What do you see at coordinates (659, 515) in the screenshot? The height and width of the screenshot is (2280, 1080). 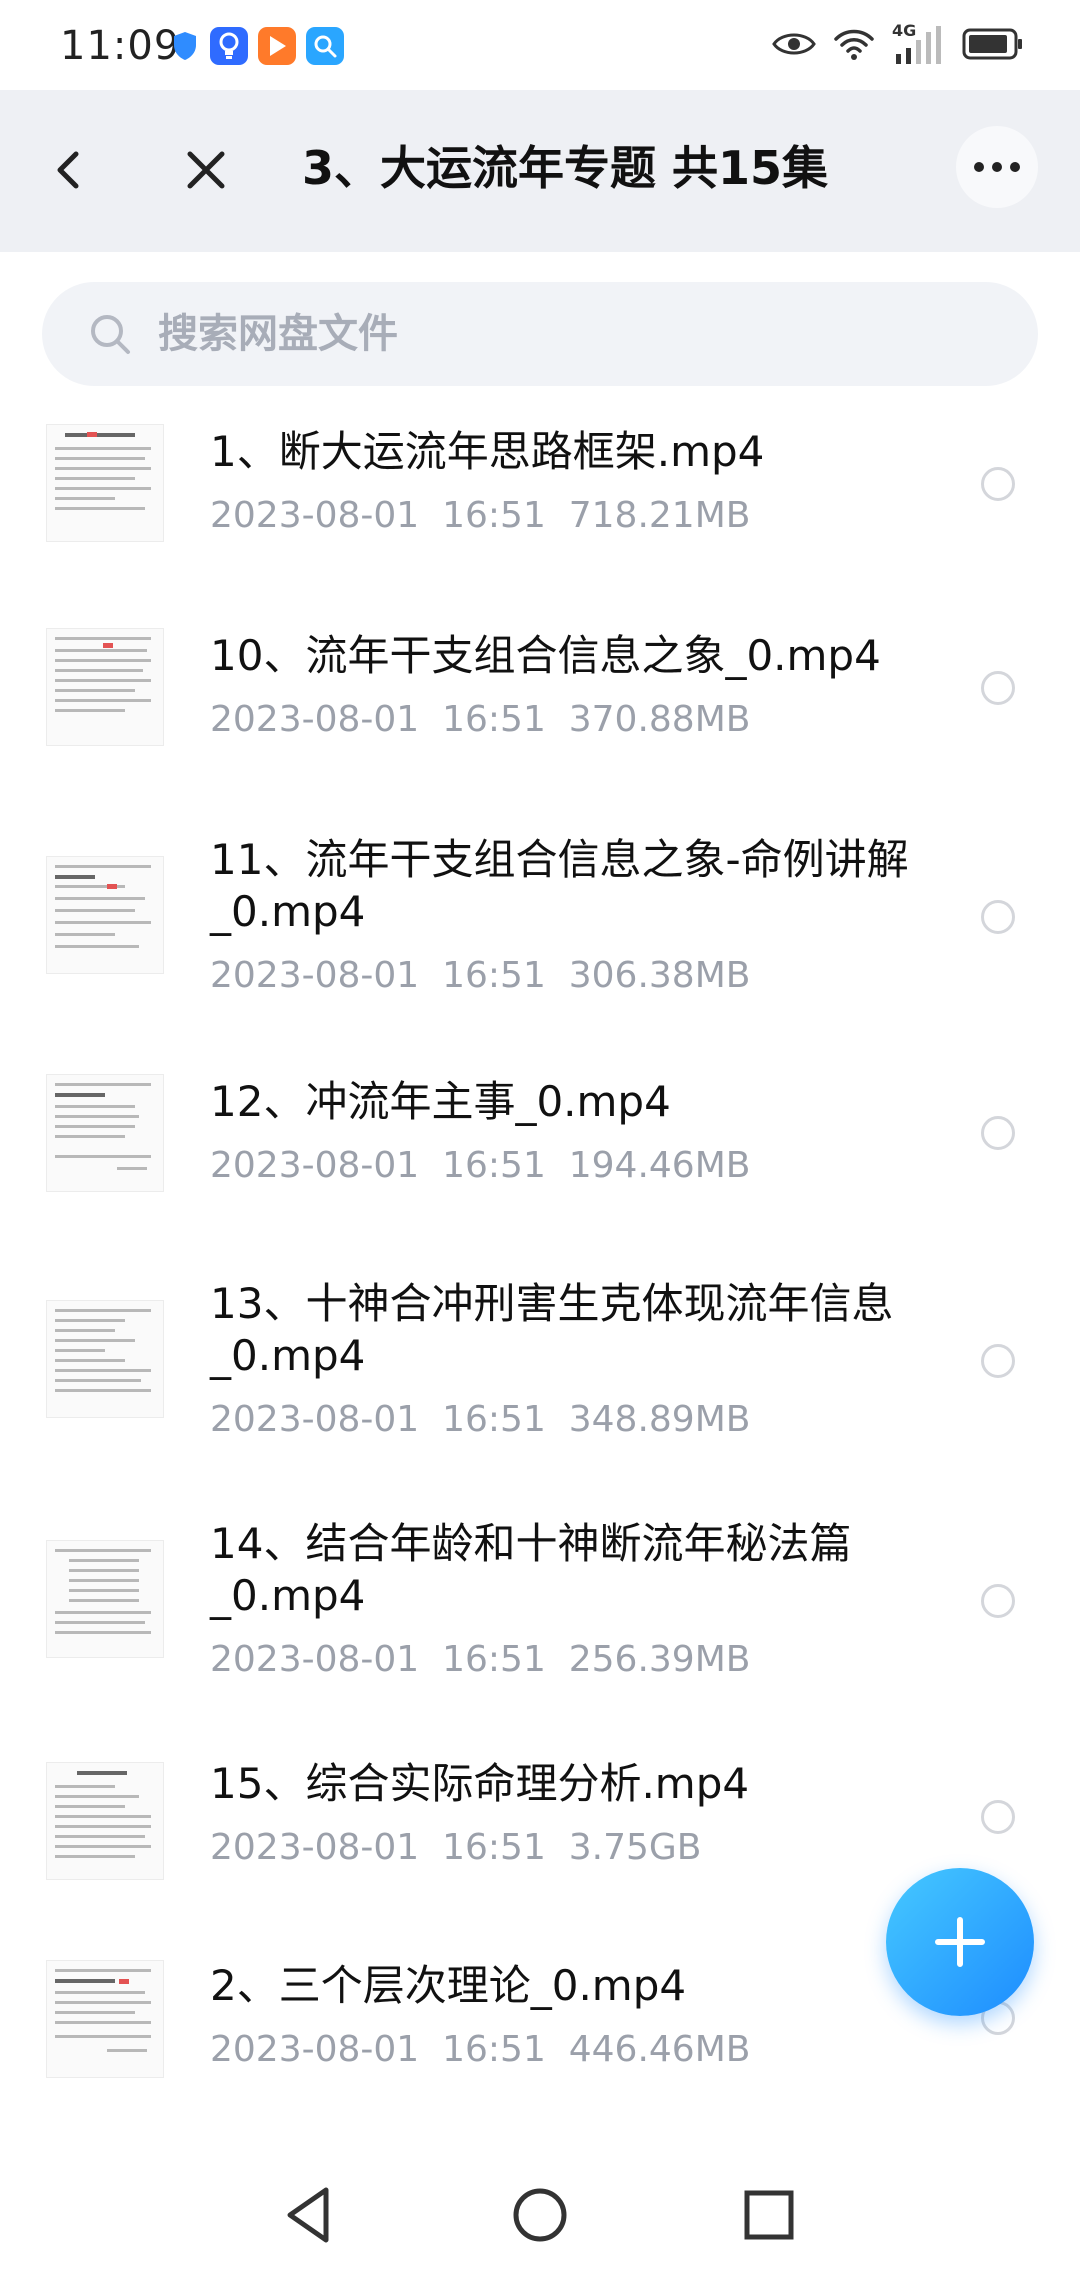 I see `file-size: 718.21MB` at bounding box center [659, 515].